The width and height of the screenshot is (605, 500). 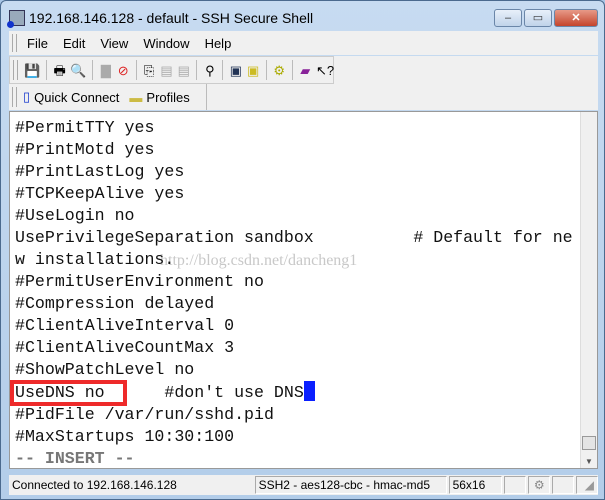 What do you see at coordinates (235, 70) in the screenshot?
I see `new-terminal-icon: ▣` at bounding box center [235, 70].